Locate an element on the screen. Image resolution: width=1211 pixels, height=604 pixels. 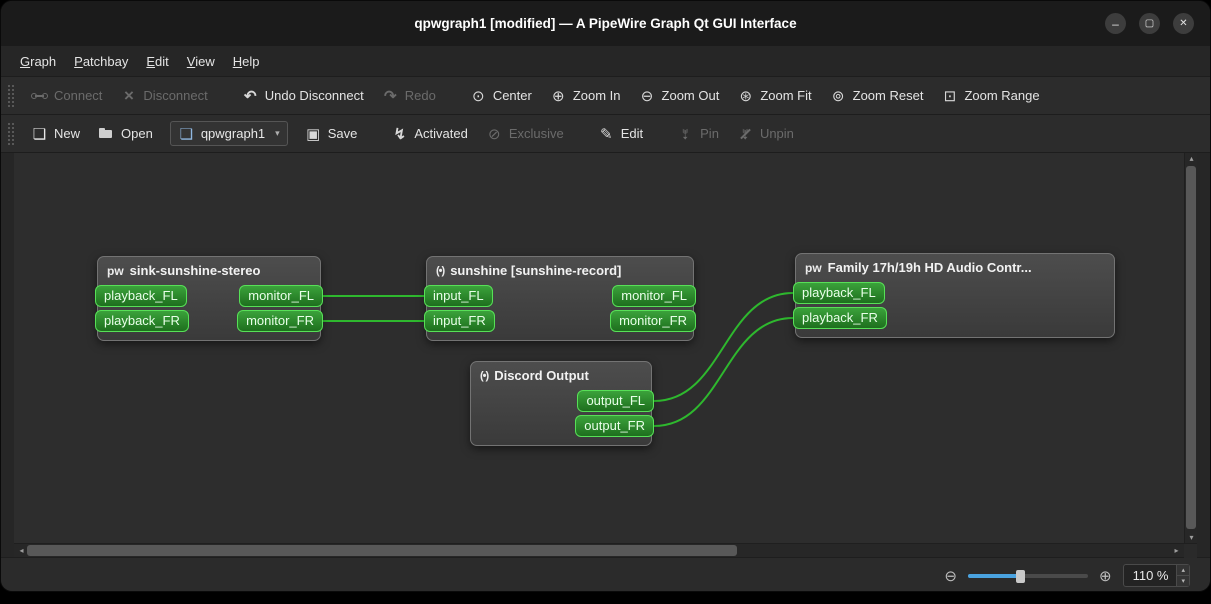
scroll-up-icon is located at coordinates (1191, 158).